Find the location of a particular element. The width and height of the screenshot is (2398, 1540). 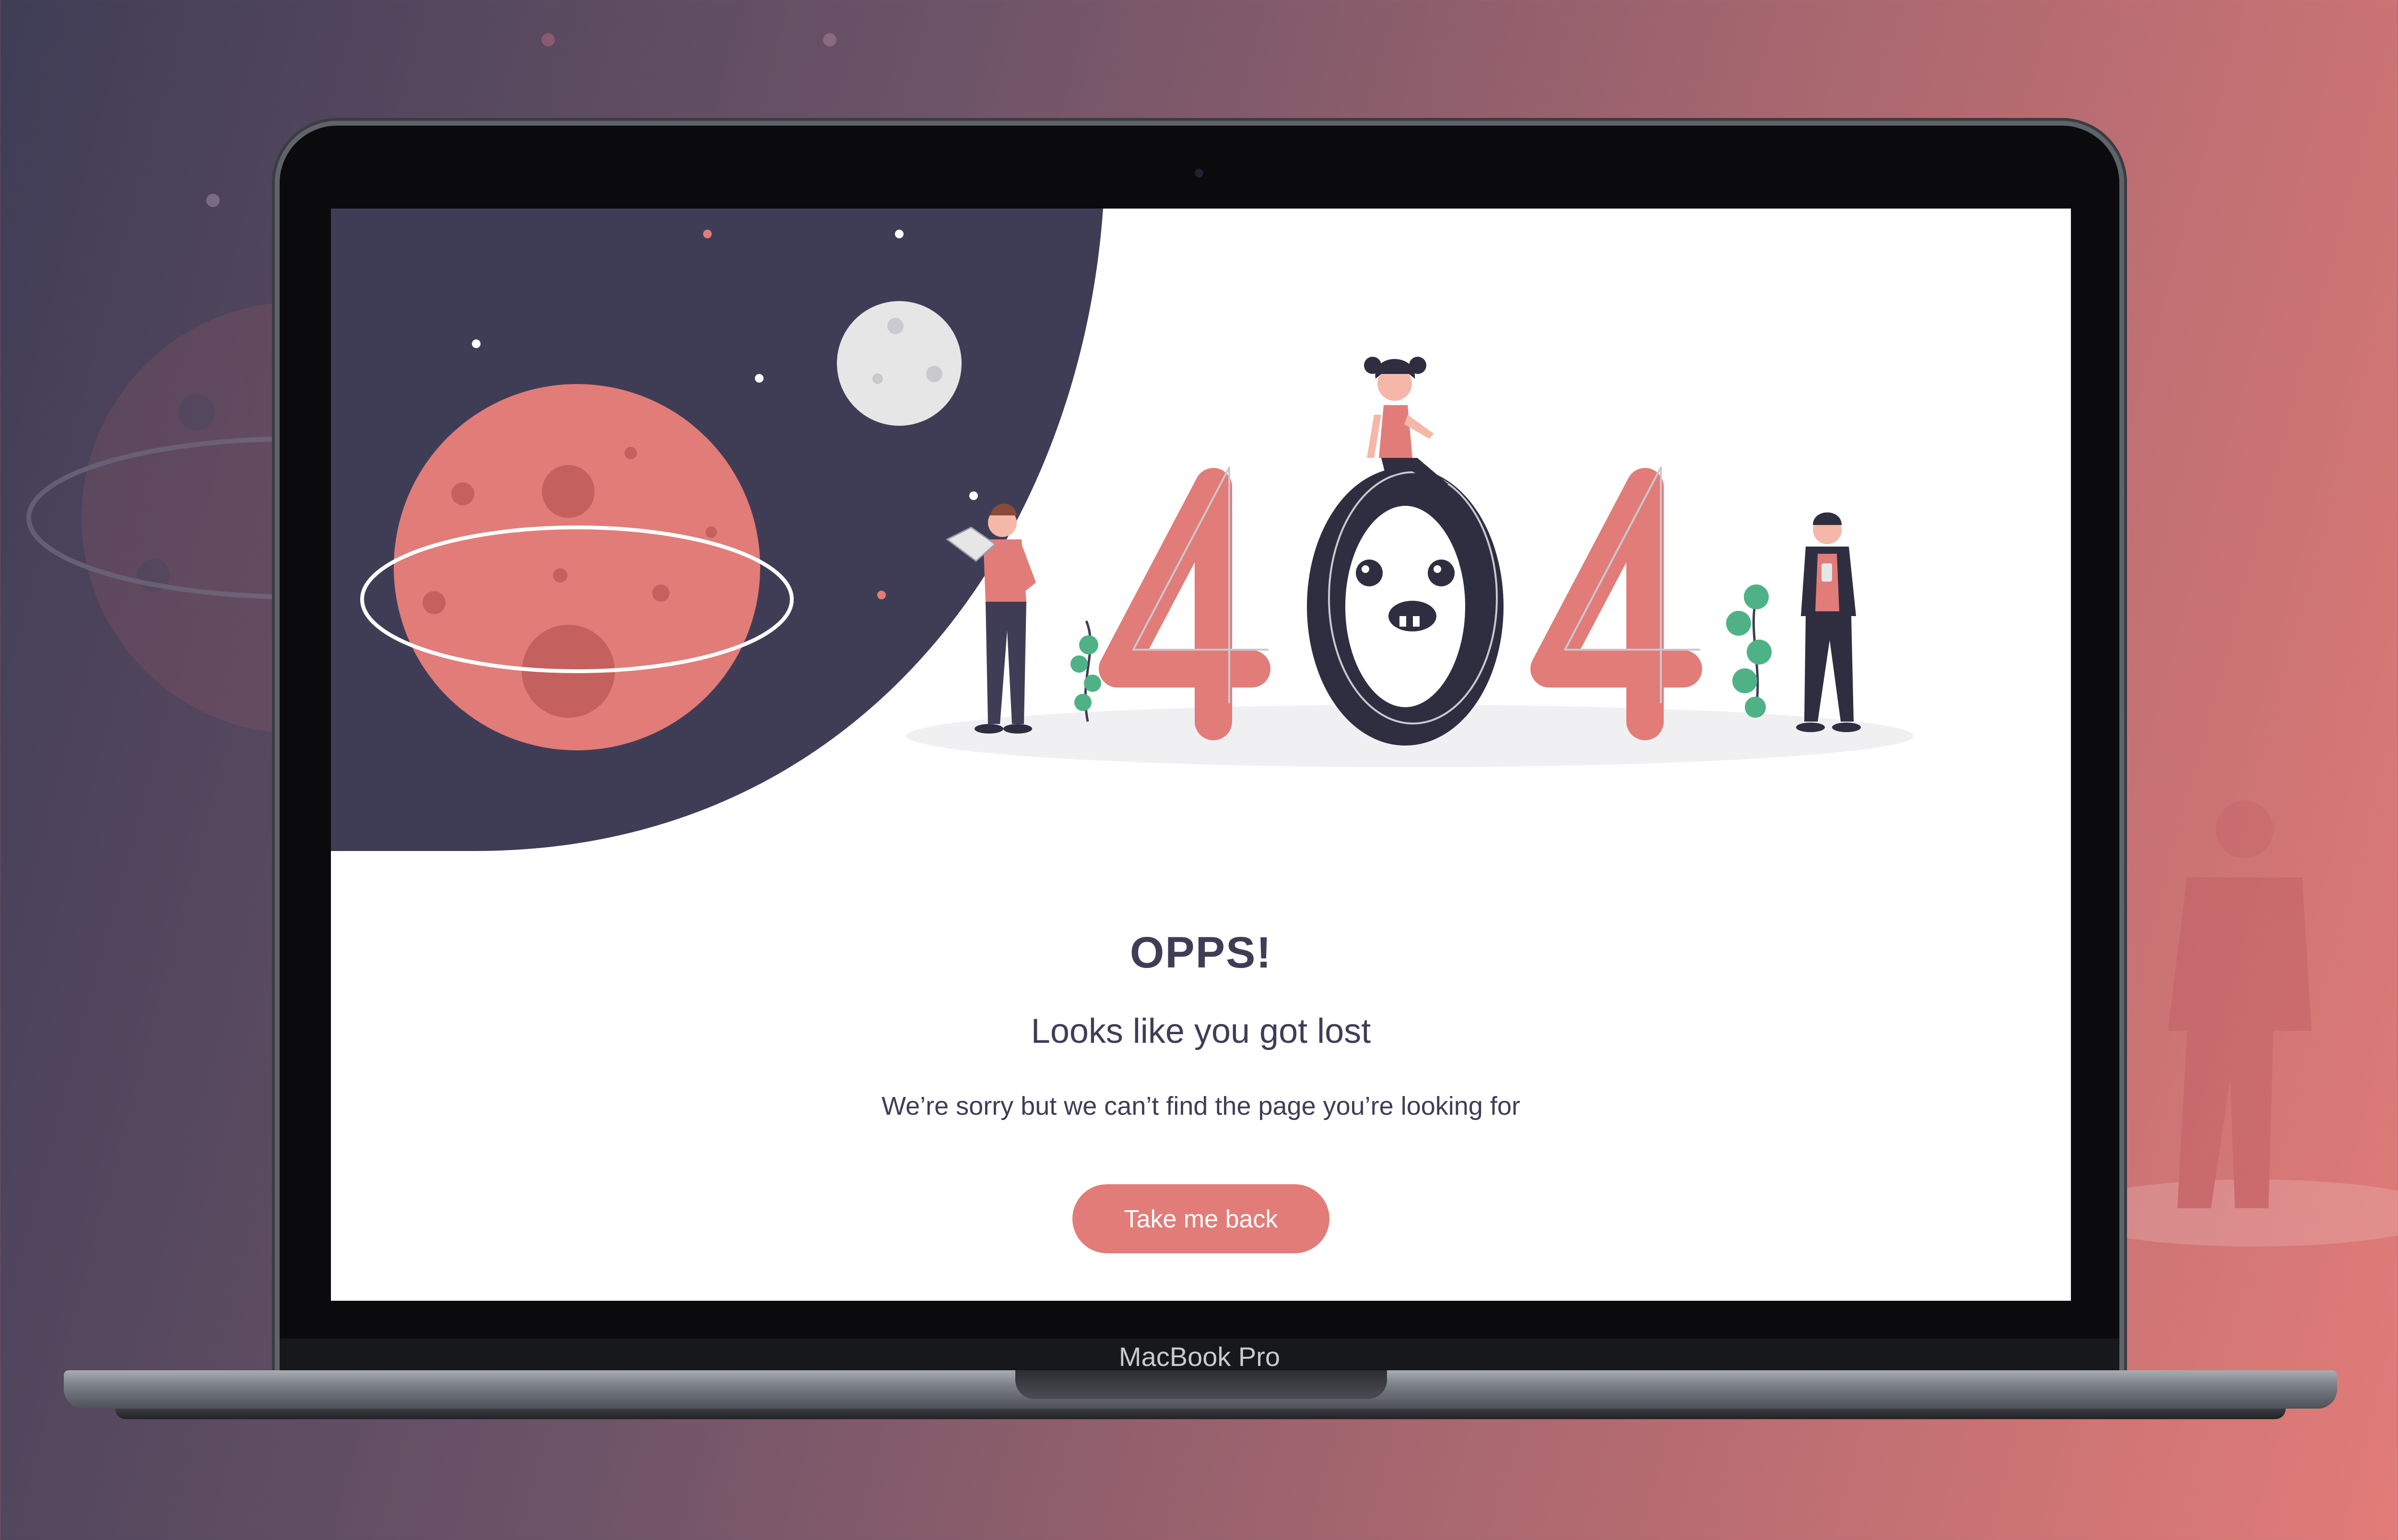

laptop-hinge-notch is located at coordinates (1201, 1384).